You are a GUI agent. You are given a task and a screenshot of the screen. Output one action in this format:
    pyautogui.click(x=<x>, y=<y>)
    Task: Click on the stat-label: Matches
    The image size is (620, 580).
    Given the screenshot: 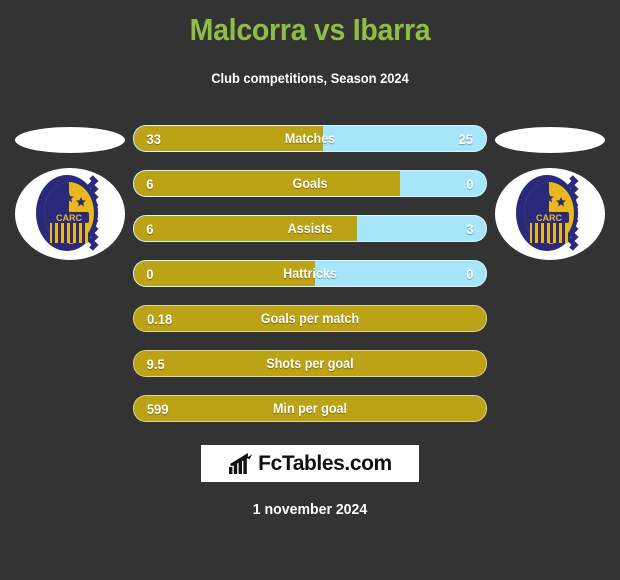 What is the action you would take?
    pyautogui.click(x=310, y=138)
    